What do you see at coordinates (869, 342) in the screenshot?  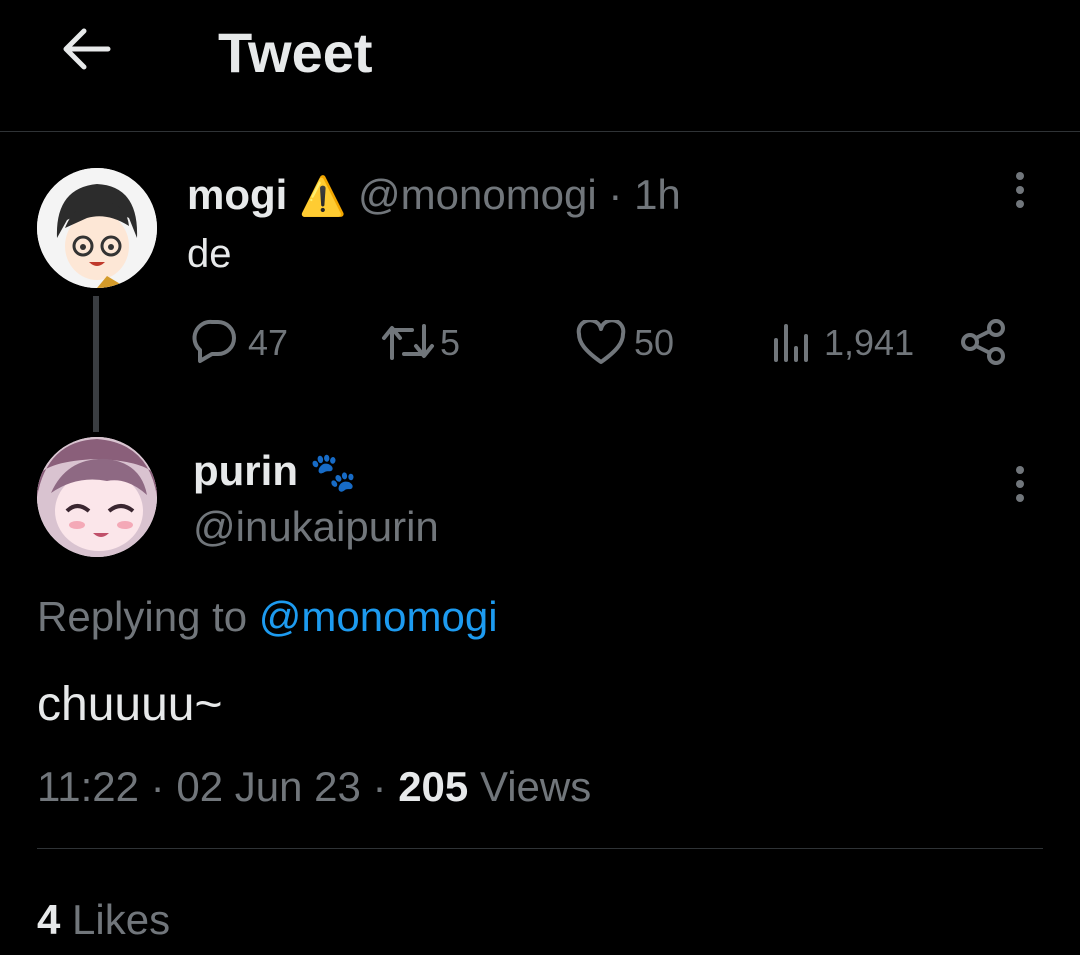 I see `views-count: 1,941` at bounding box center [869, 342].